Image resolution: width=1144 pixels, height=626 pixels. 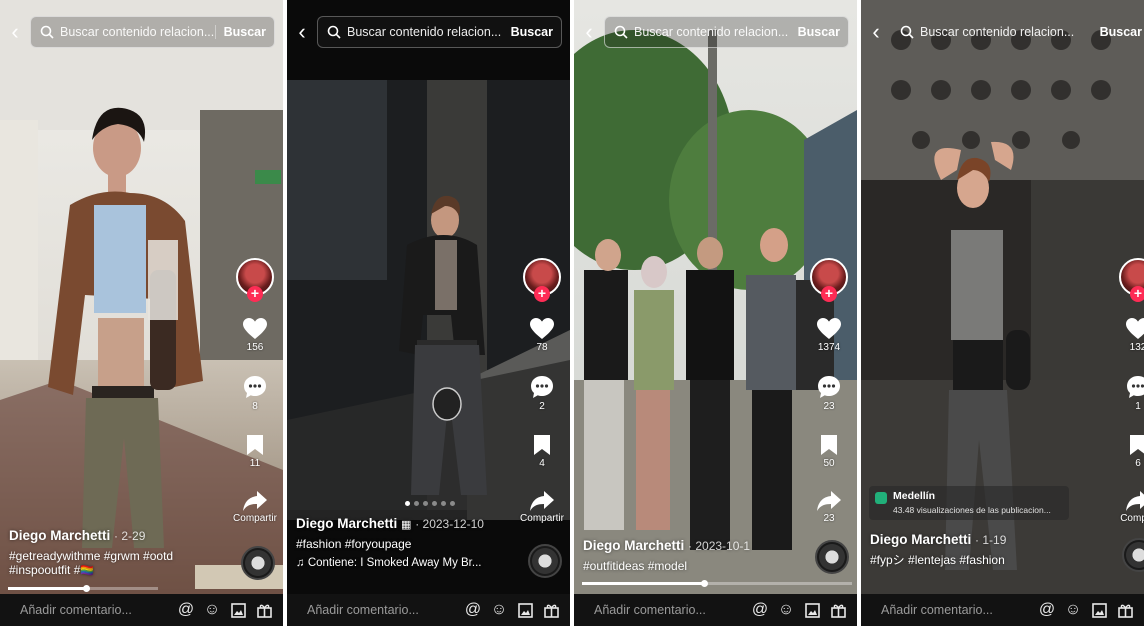 I want to click on like-action: 156, so click(x=255, y=335).